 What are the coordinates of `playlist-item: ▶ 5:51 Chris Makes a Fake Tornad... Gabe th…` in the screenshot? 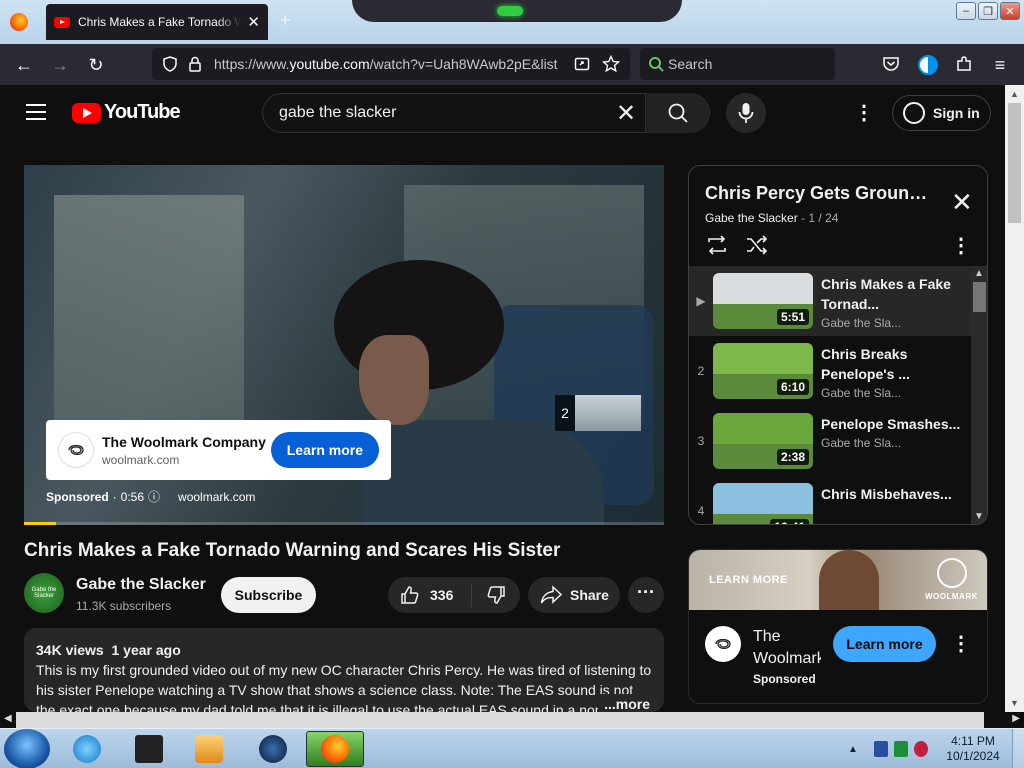 It's located at (830, 301).